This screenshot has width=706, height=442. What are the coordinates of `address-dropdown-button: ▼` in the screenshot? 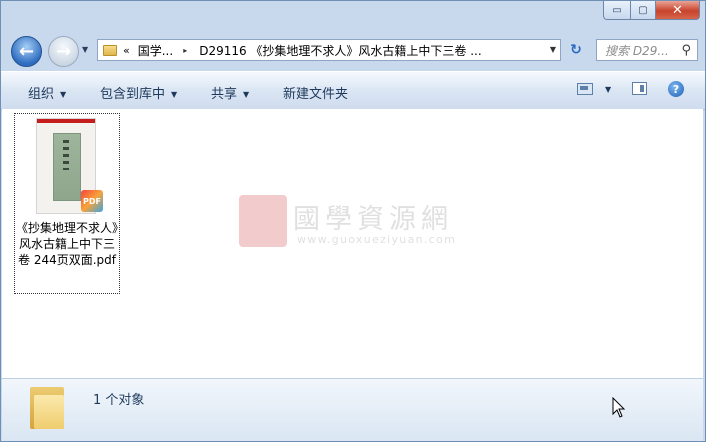 It's located at (553, 49).